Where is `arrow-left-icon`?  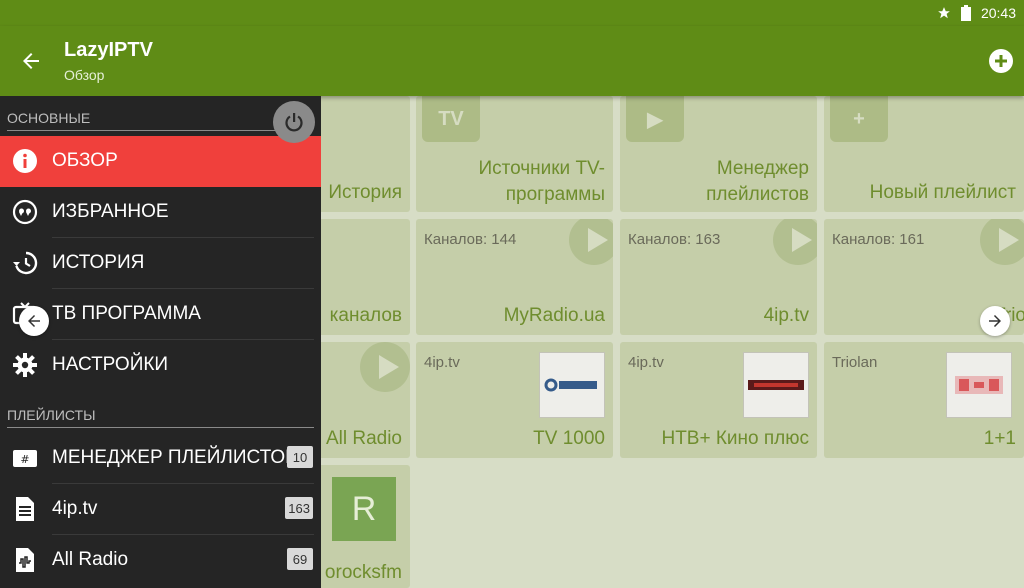
arrow-left-icon is located at coordinates (34, 321).